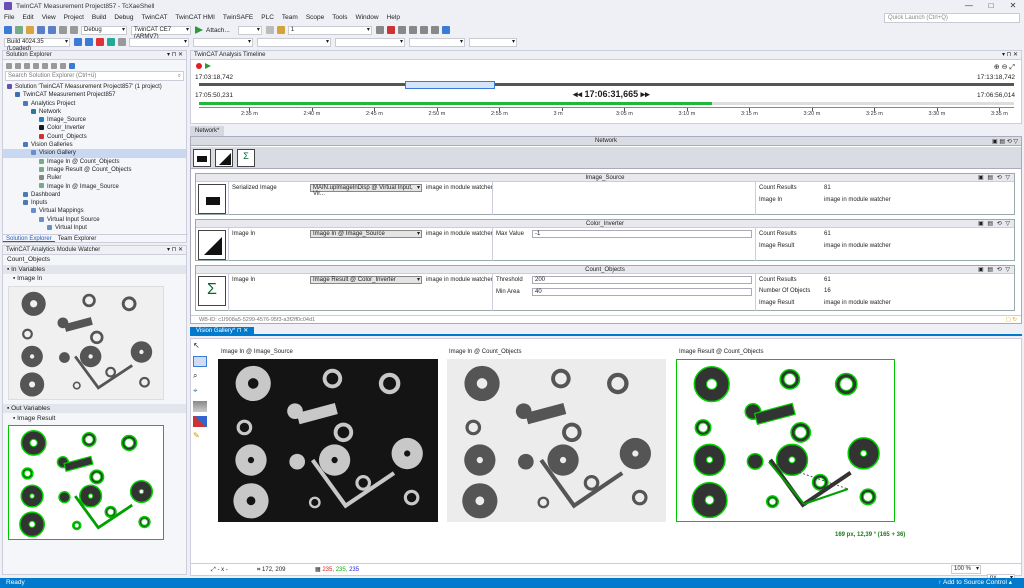 The height and width of the screenshot is (588, 1024). Describe the element at coordinates (1011, 320) in the screenshot. I see `refresh-icon: ▢ ↻` at that location.